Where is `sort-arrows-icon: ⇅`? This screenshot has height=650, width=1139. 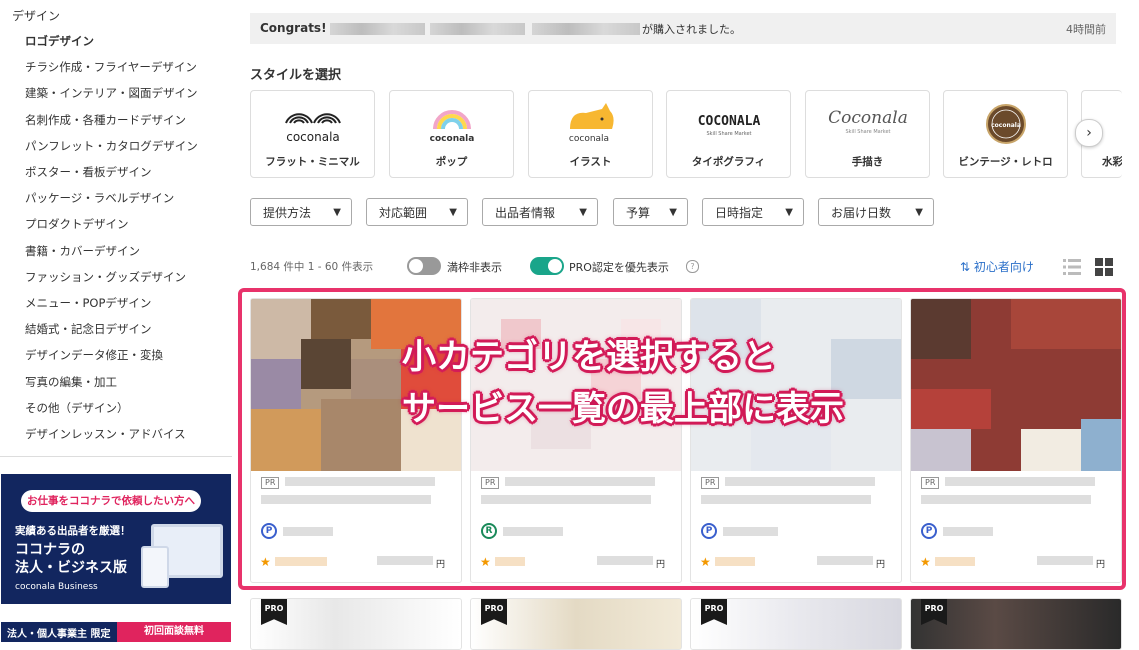
sort-arrows-icon: ⇅ is located at coordinates (967, 267).